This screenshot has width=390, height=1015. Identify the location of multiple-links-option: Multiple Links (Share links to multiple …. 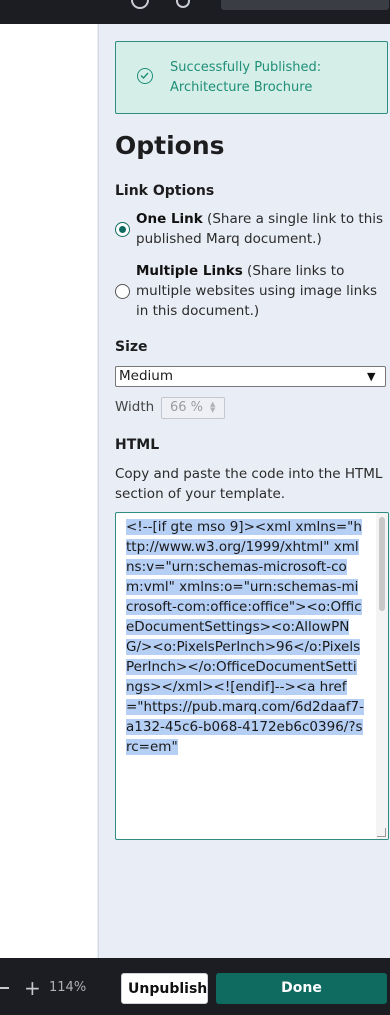
(260, 291).